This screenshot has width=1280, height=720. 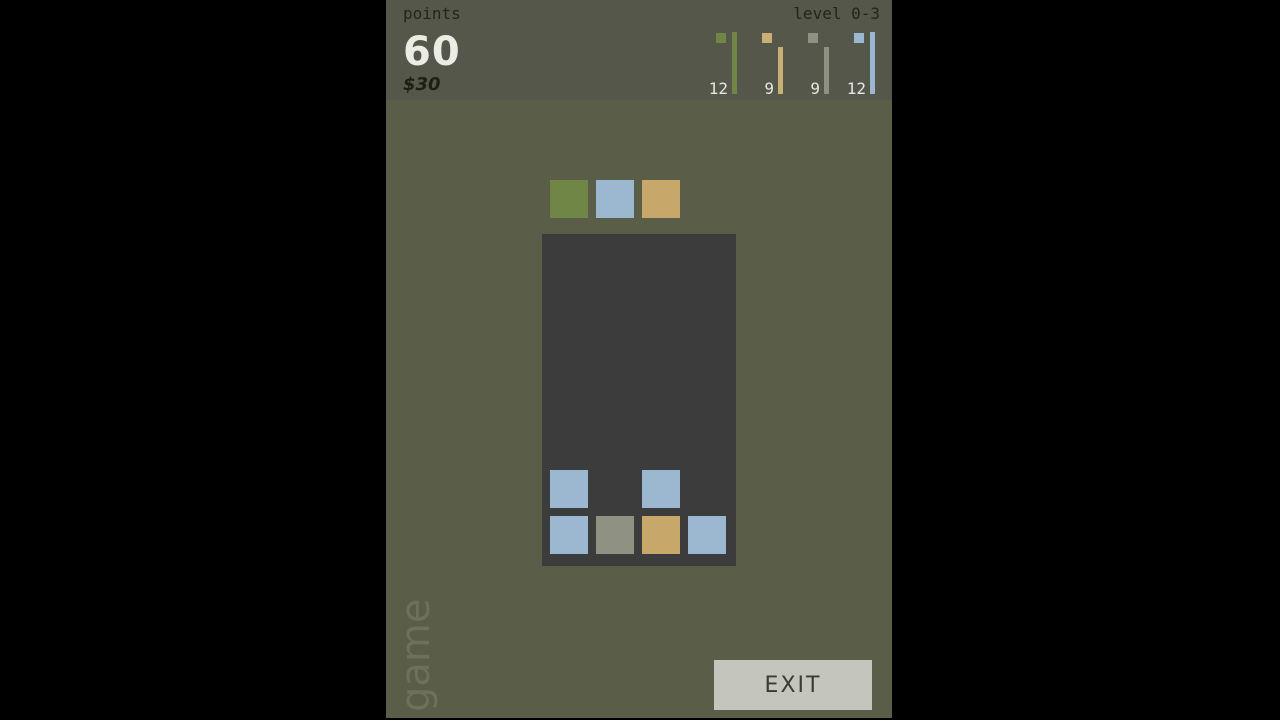 I want to click on game-watermark: game, so click(x=416, y=655).